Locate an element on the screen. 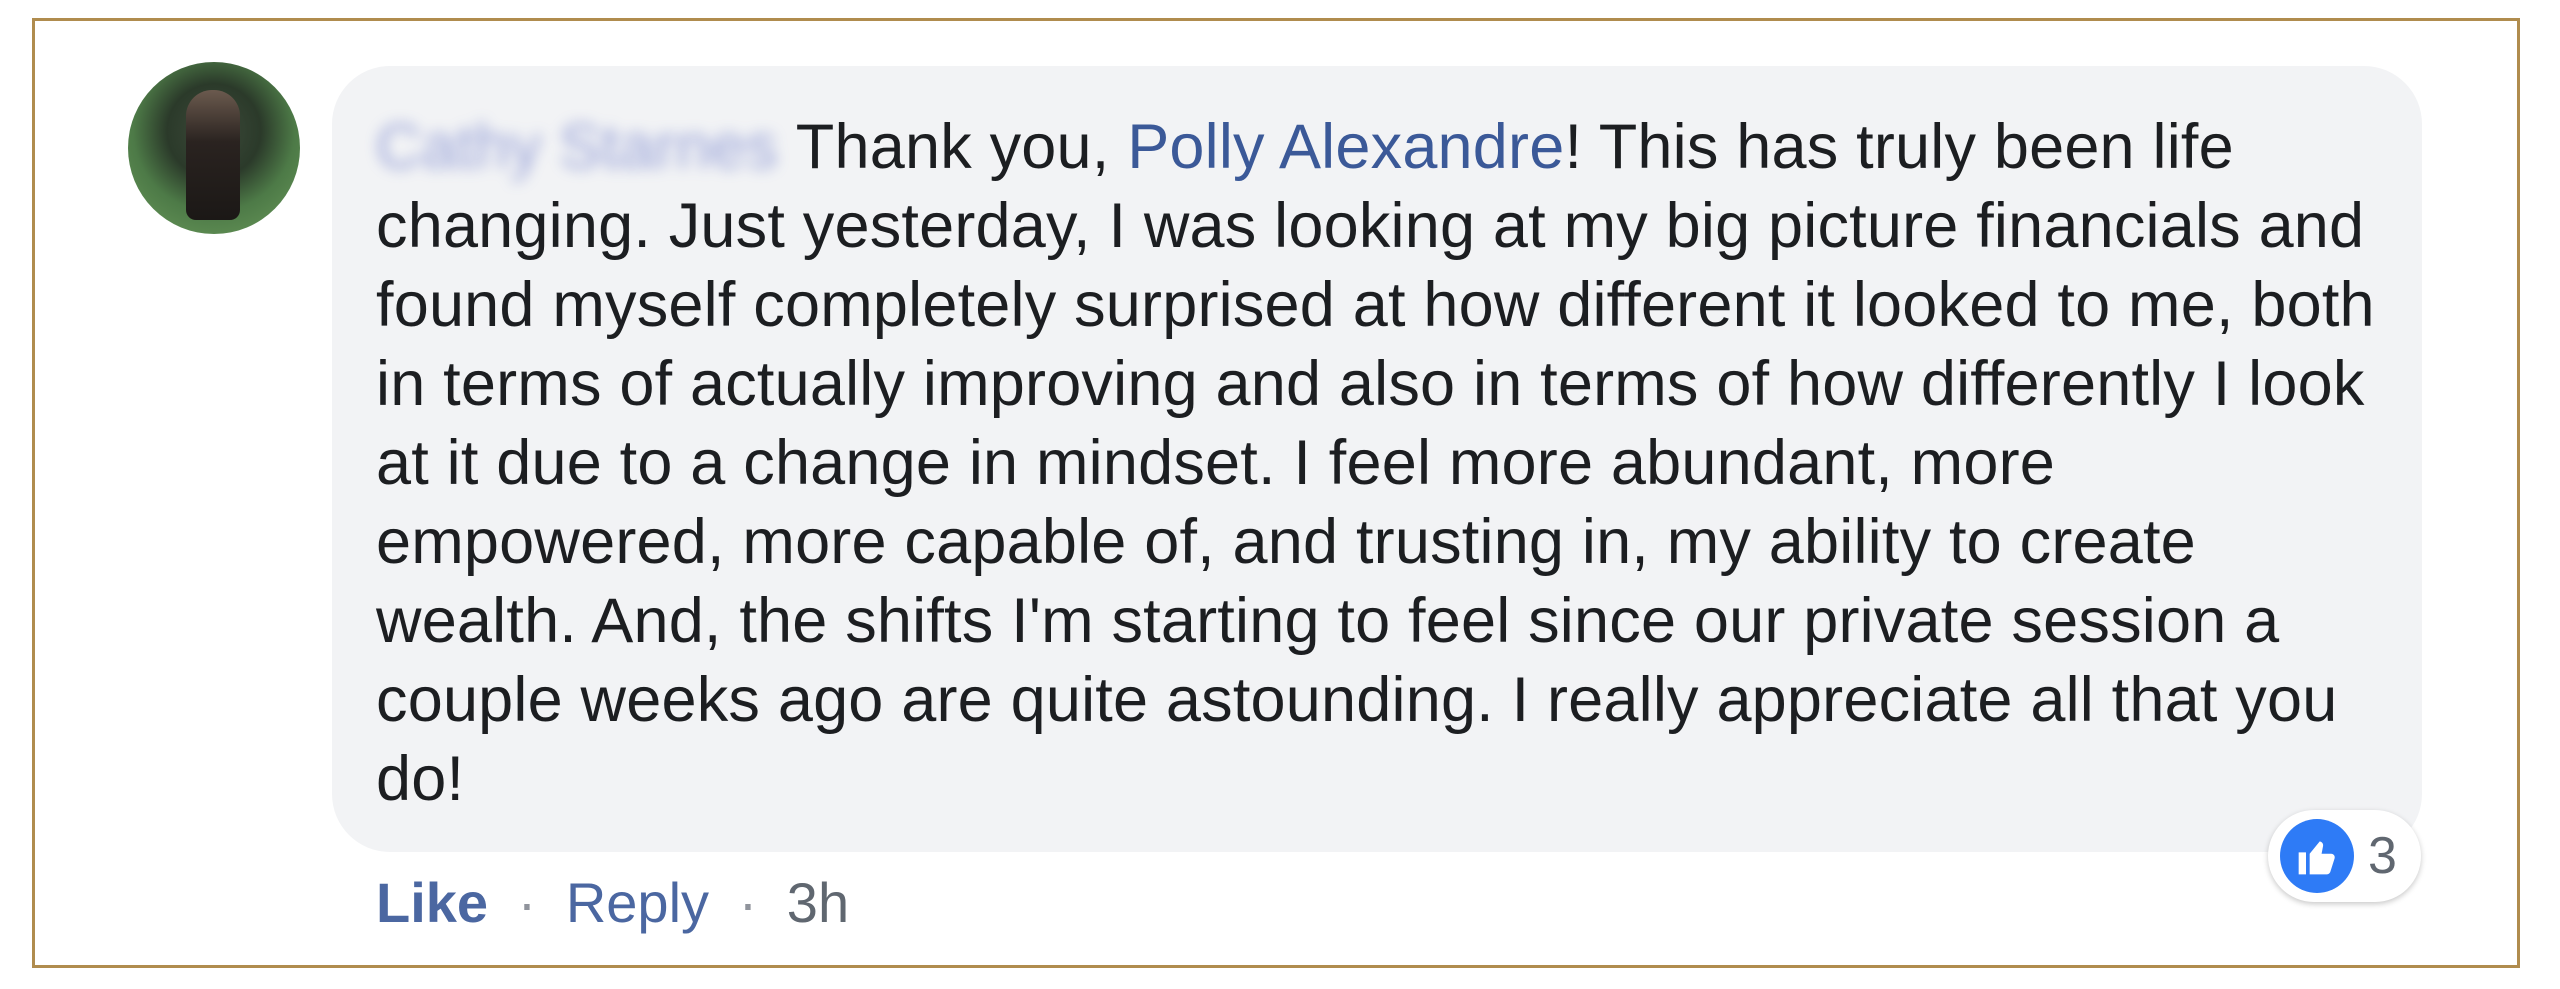 The width and height of the screenshot is (2560, 989). reaction-count: 3 is located at coordinates (2382, 856).